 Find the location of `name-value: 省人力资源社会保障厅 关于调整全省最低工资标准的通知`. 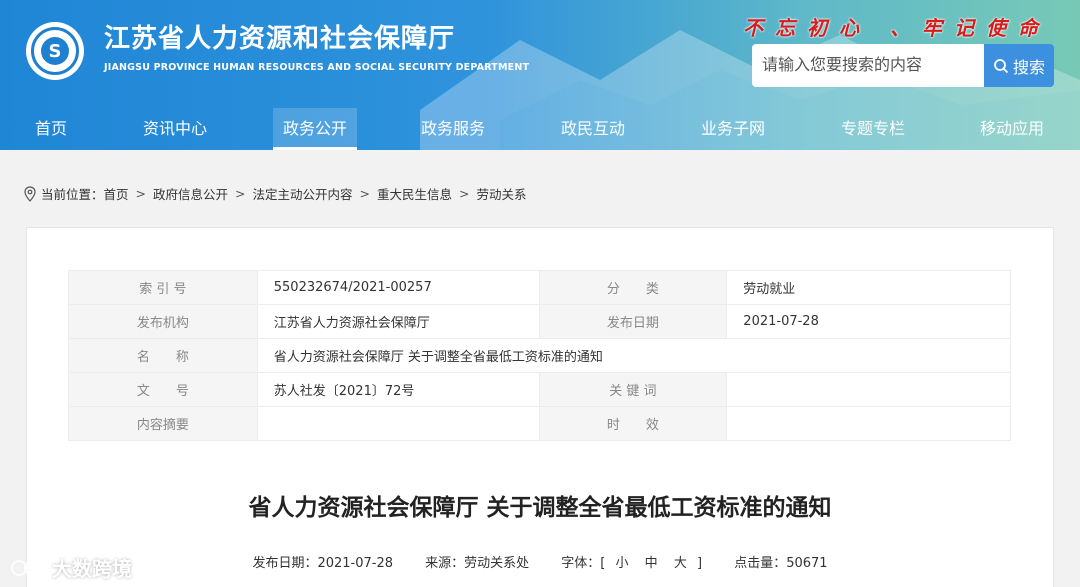

name-value: 省人力资源社会保障厅 关于调整全省最低工资标准的通知 is located at coordinates (634, 355).